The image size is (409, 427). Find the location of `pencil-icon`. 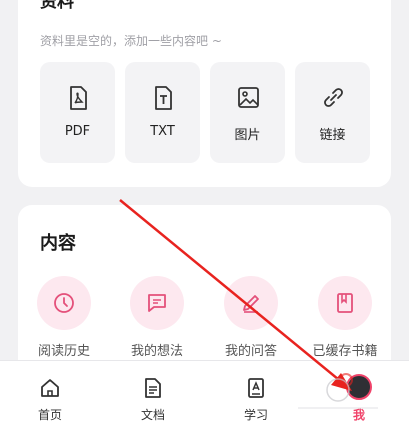

pencil-icon is located at coordinates (251, 304).